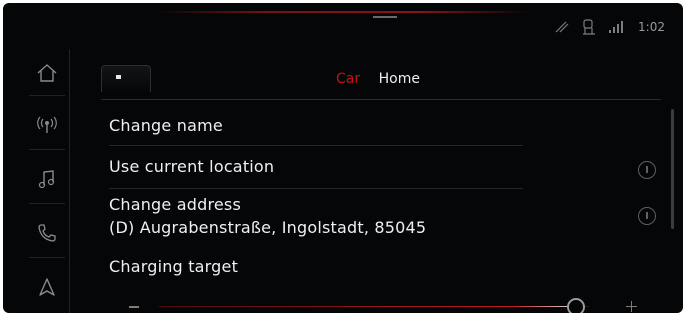 Image resolution: width=687 pixels, height=317 pixels. Describe the element at coordinates (134, 307) in the screenshot. I see `minus-icon` at that location.